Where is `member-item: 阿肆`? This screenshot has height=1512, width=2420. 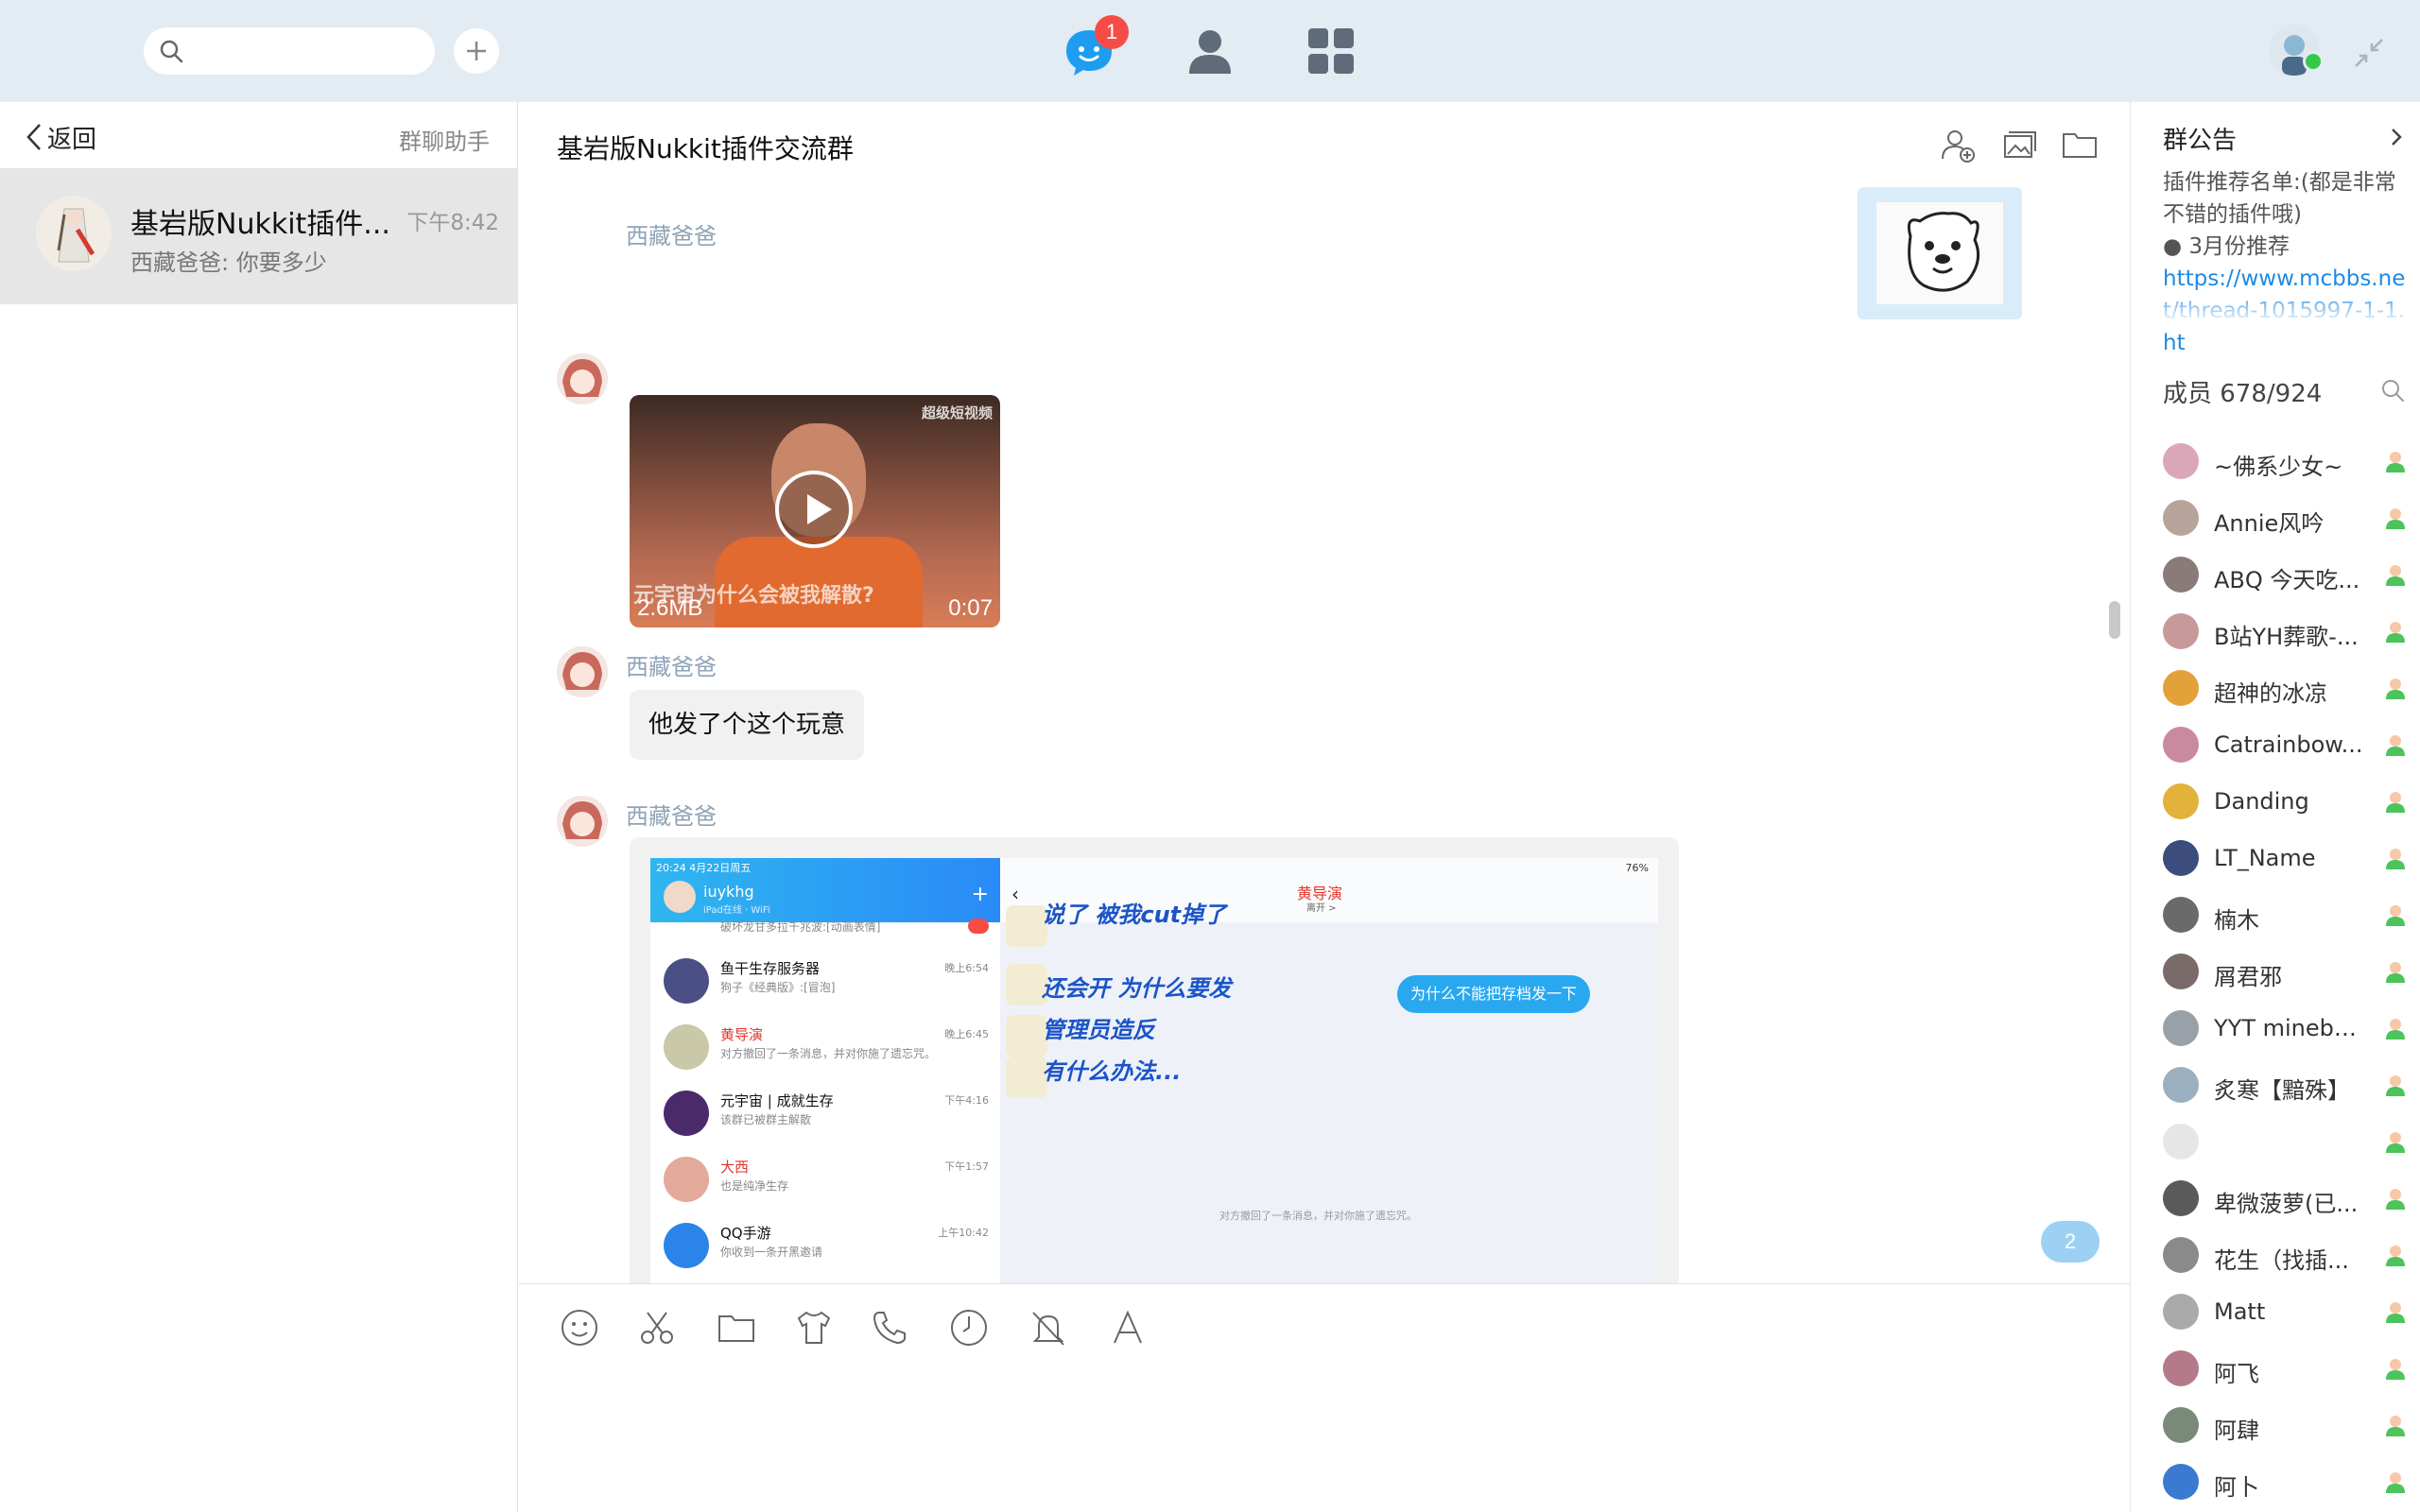
member-item: 阿肆 is located at coordinates (2286, 1425).